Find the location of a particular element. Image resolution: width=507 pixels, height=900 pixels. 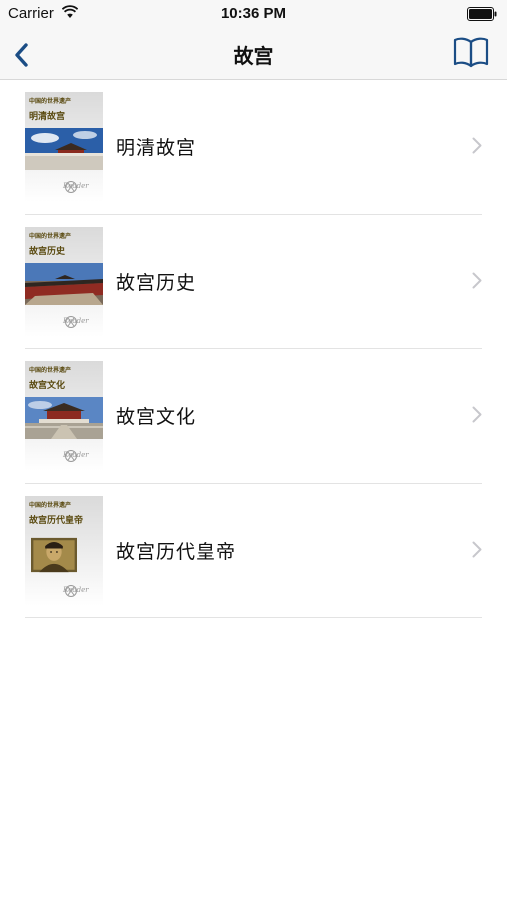

navigation-bar: 故宫 is located at coordinates (253, 54).